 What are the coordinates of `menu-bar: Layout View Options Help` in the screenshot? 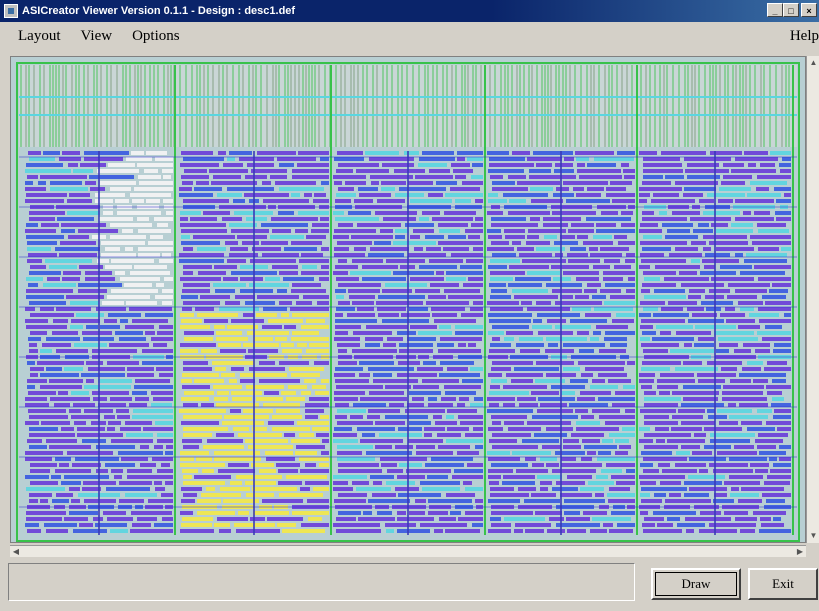 It's located at (409, 36).